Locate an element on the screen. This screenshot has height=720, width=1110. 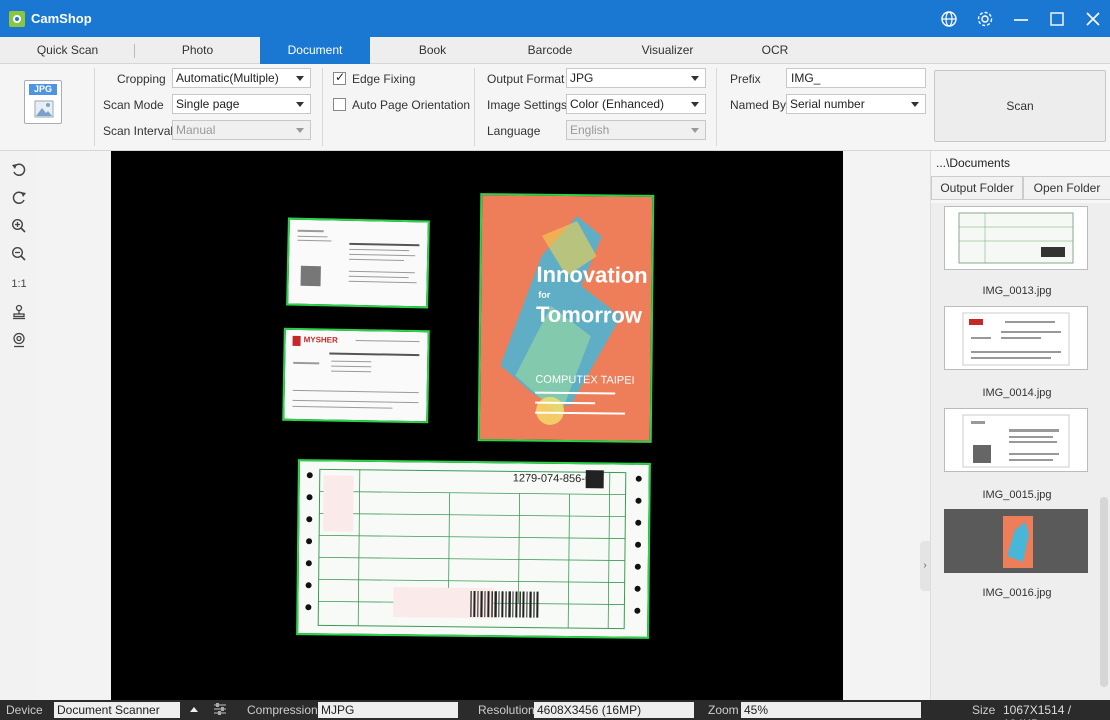
language-label: Language is located at coordinates (514, 131).